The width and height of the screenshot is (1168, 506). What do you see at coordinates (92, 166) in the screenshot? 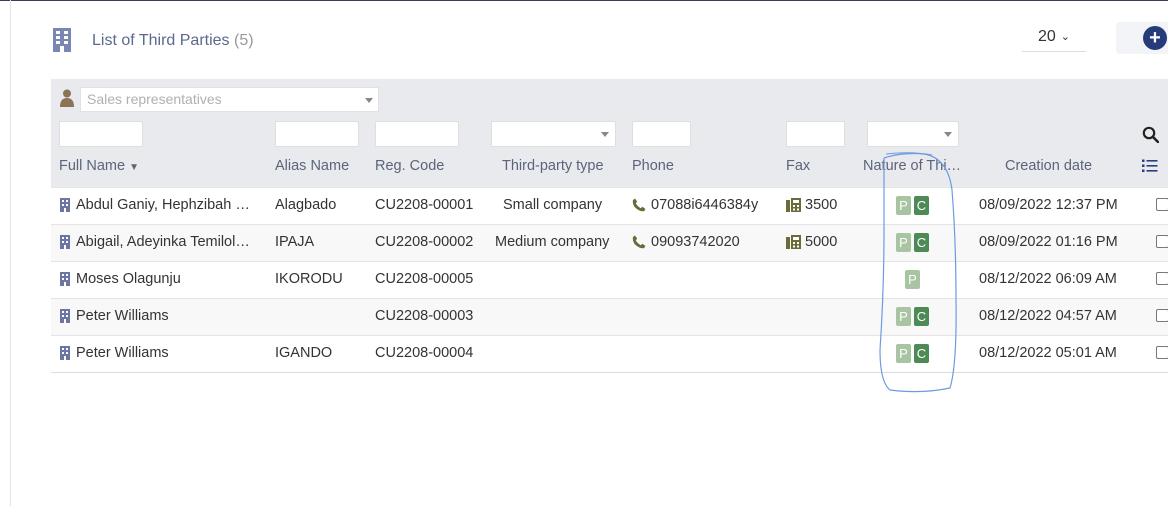
I see `column-header-full-name-label: Full Name` at bounding box center [92, 166].